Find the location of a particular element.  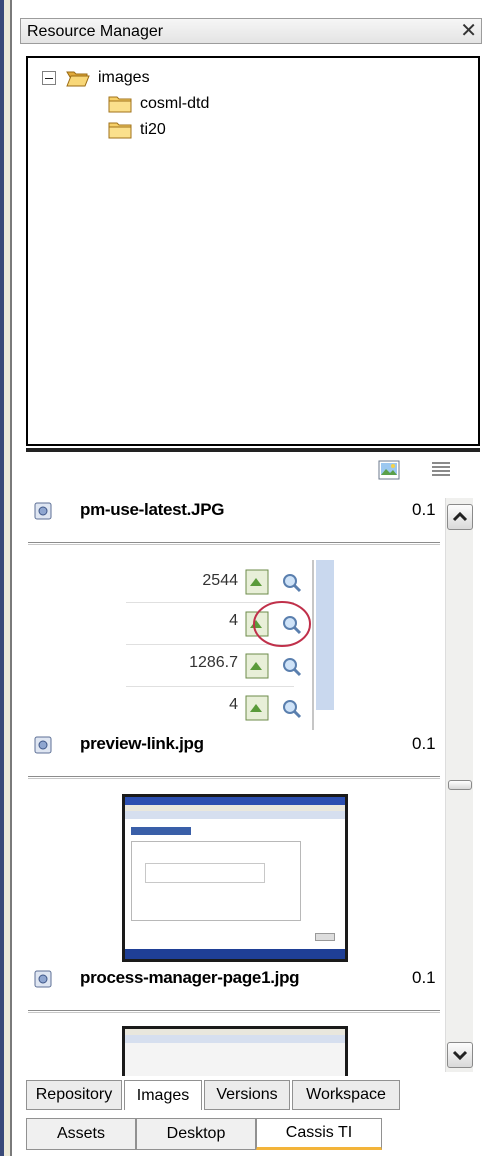

view-toolbar is located at coordinates (253, 471).